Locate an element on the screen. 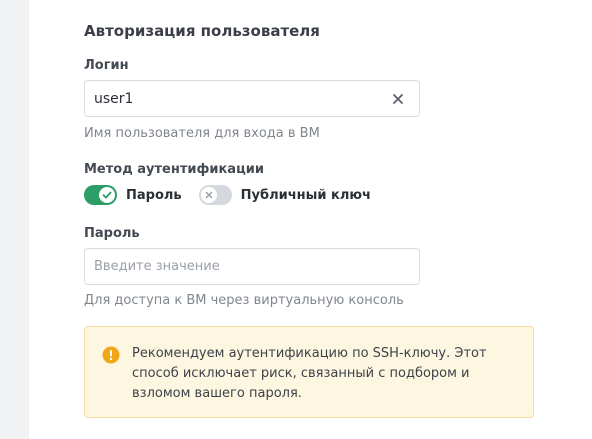  toggle-public-key-label: Публичный ключ is located at coordinates (306, 195).